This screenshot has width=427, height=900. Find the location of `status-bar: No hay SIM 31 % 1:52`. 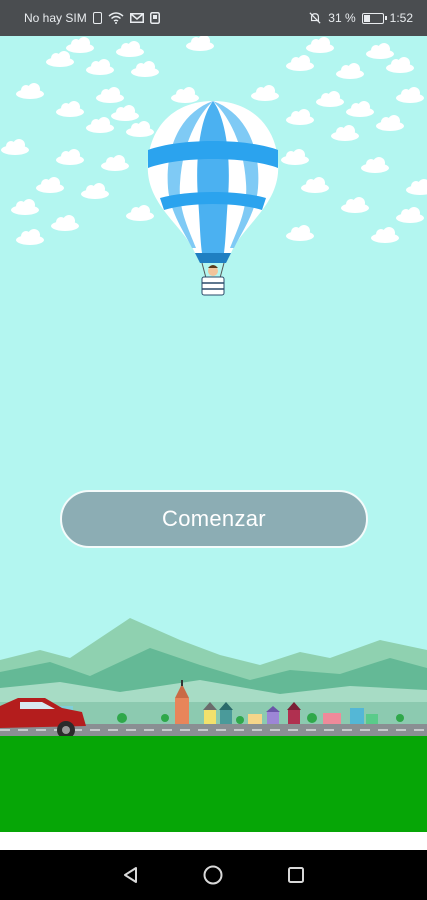

status-bar: No hay SIM 31 % 1:52 is located at coordinates (213, 18).